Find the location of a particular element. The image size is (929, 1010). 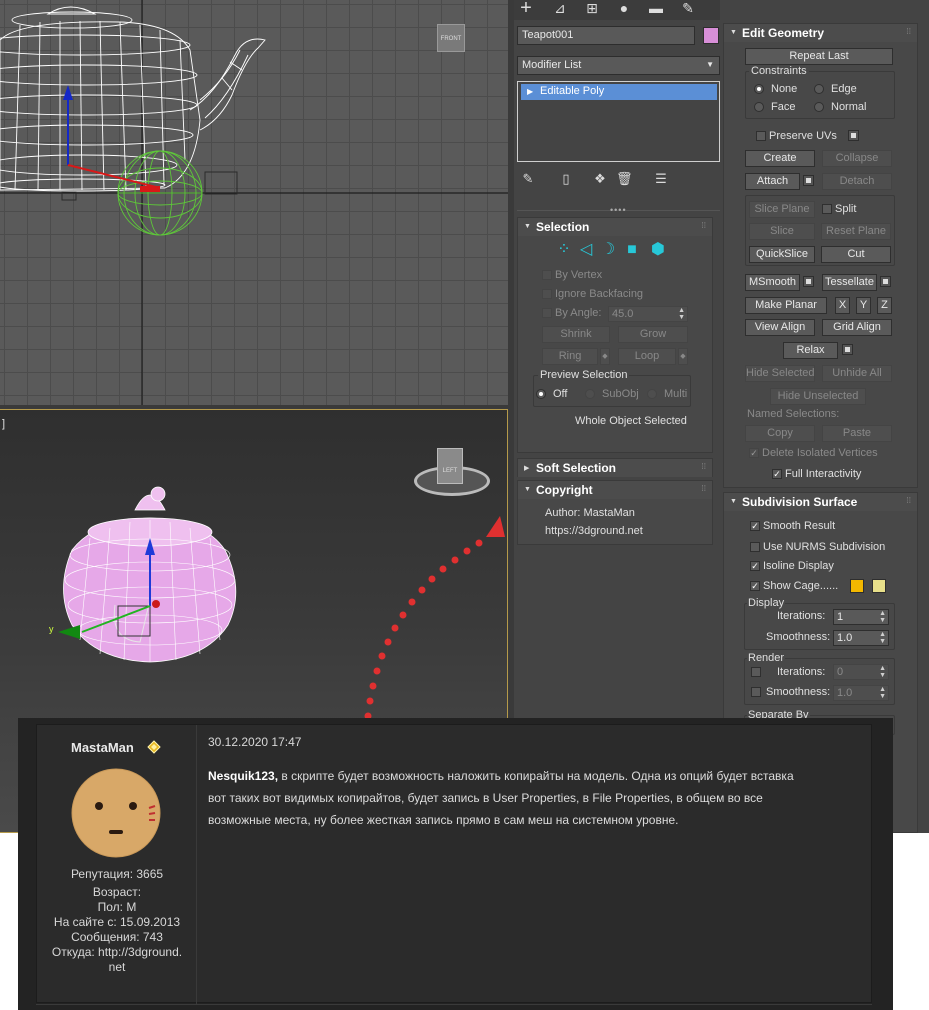

motion-icon: ● is located at coordinates (624, 9).